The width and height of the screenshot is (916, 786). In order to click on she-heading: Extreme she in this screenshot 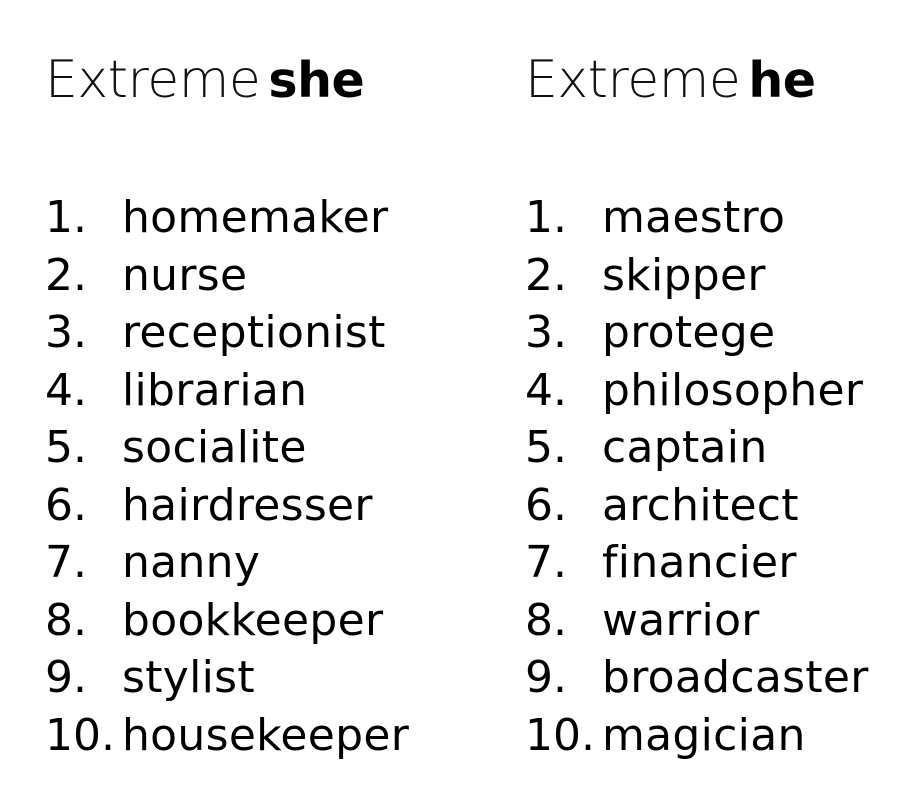, I will do `click(205, 80)`.